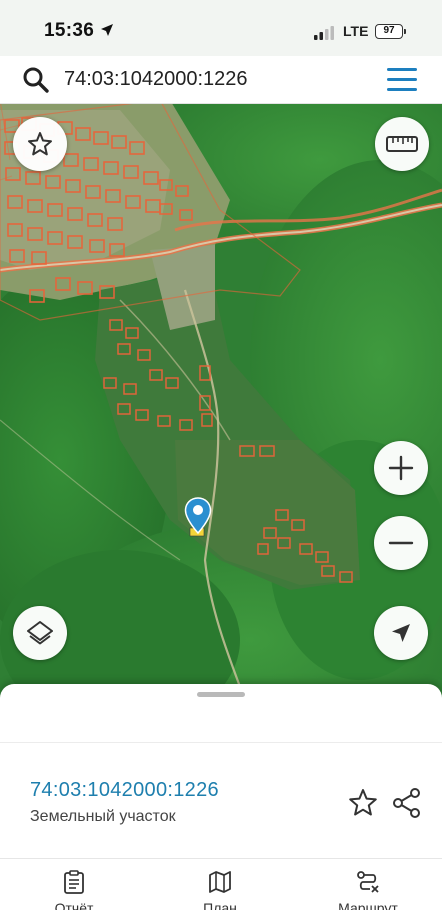 The width and height of the screenshot is (442, 910). What do you see at coordinates (405, 31) in the screenshot?
I see `battery-tip` at bounding box center [405, 31].